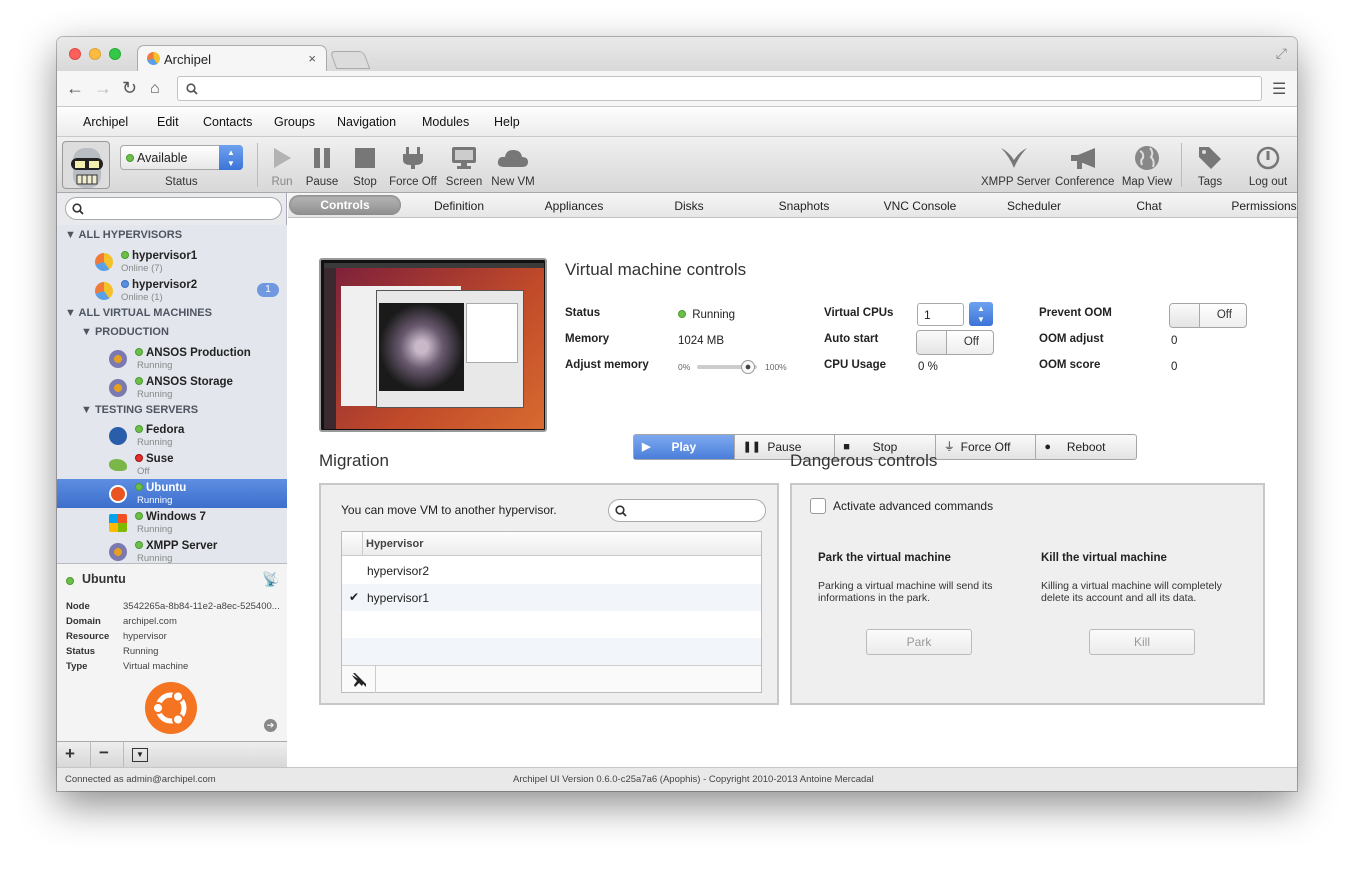  What do you see at coordinates (920, 206) in the screenshot?
I see `tab-vnc-console: VNC Console` at bounding box center [920, 206].